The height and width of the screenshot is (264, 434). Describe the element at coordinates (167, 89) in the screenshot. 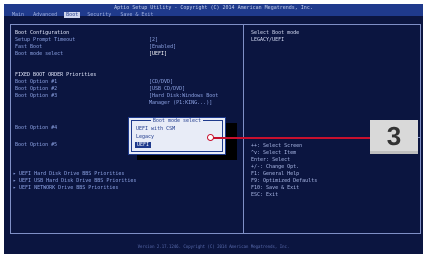

I see `boot-option-2-value: [USB CD/DVD]` at that location.